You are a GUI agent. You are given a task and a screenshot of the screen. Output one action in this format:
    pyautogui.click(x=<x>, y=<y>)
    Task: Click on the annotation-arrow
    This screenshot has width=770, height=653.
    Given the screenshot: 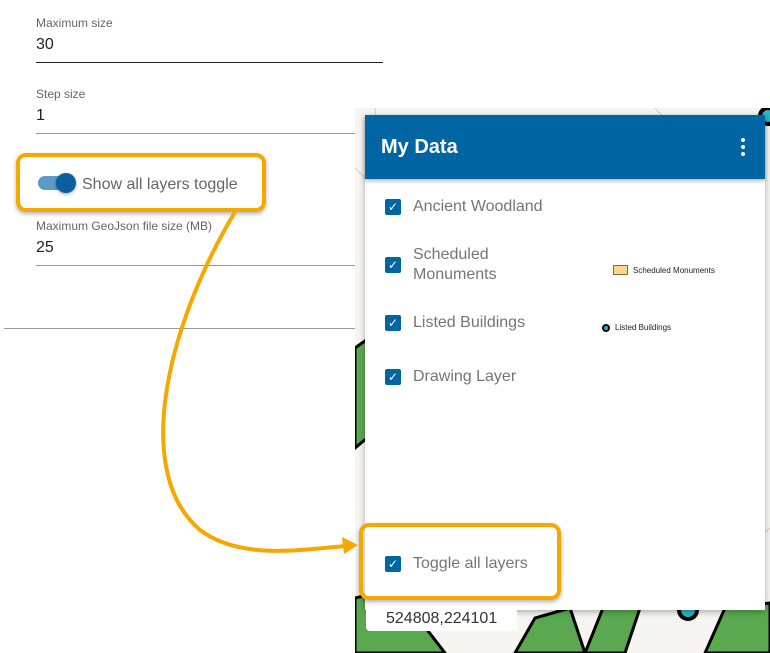 What is the action you would take?
    pyautogui.click(x=259, y=382)
    